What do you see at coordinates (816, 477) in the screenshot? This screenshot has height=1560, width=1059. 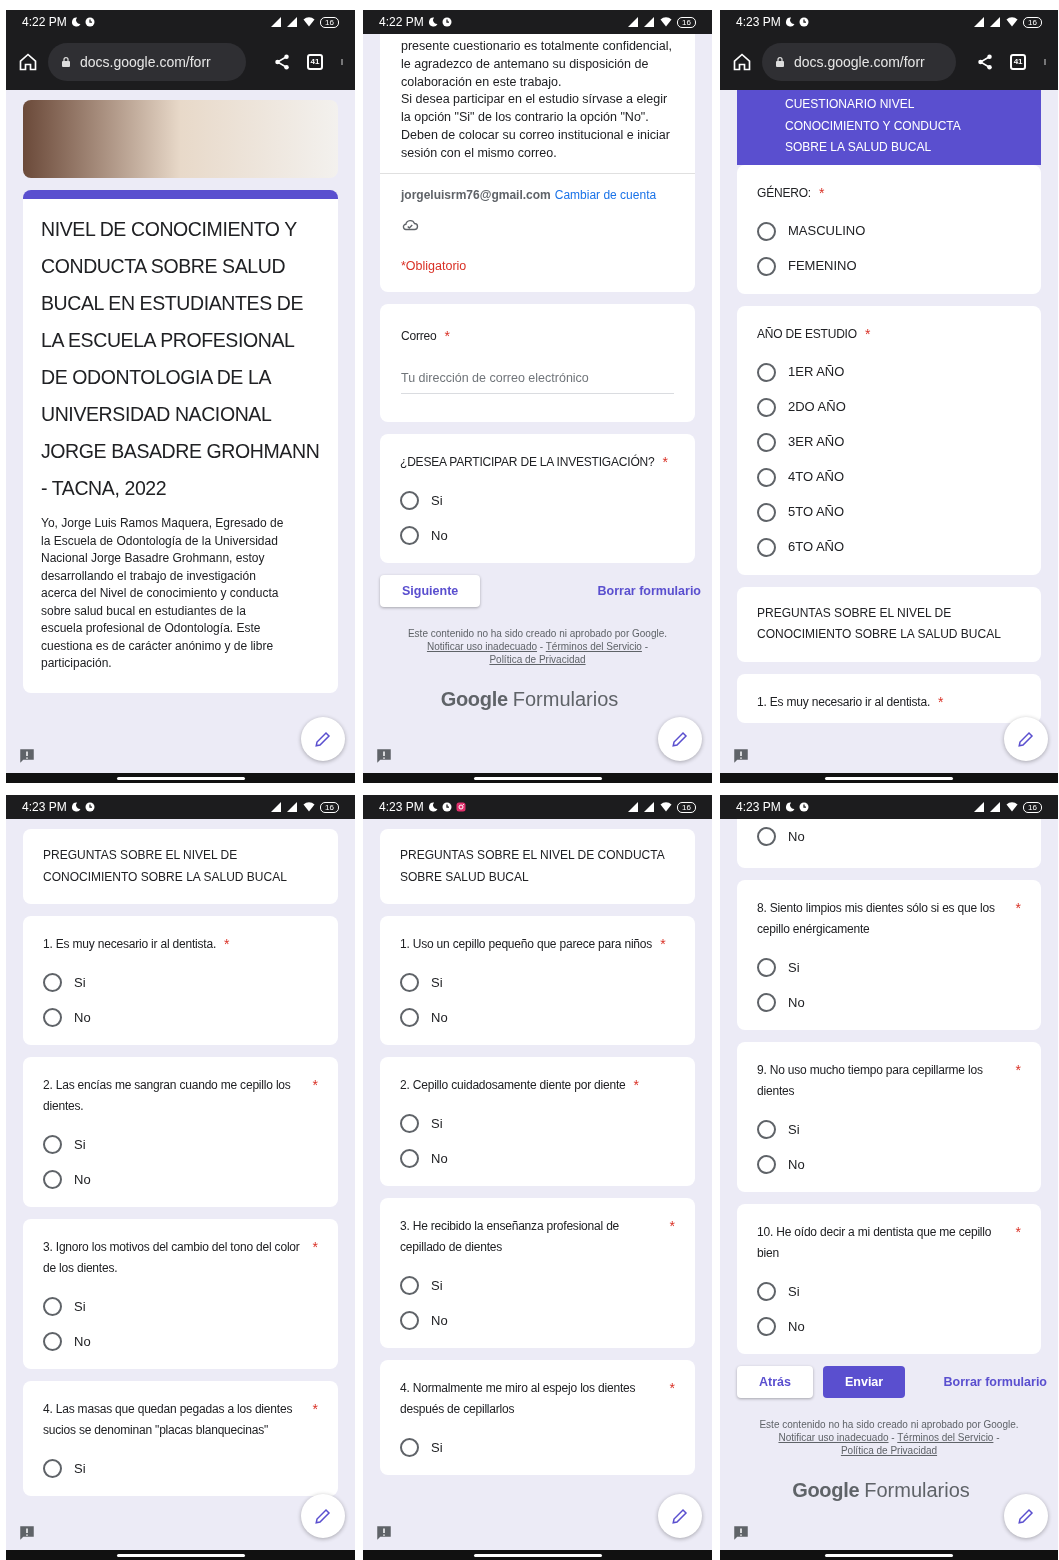 I see `option-label: 4TO AÑO` at bounding box center [816, 477].